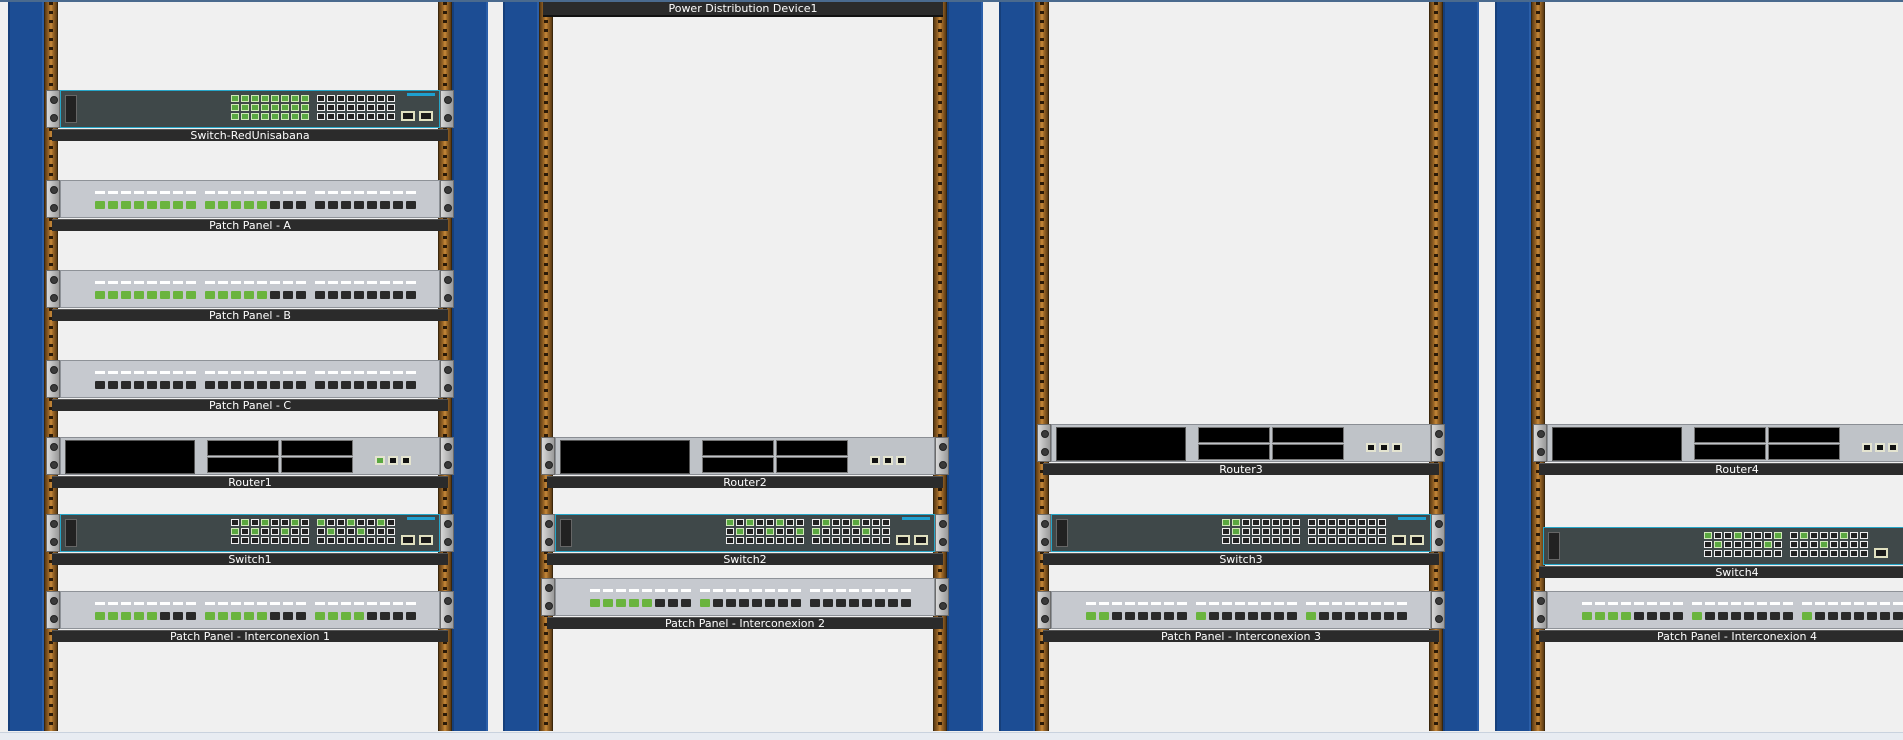 The height and width of the screenshot is (740, 1903). What do you see at coordinates (250, 636) in the screenshot?
I see `device-label: Patch Panel - Interconexion 1` at bounding box center [250, 636].